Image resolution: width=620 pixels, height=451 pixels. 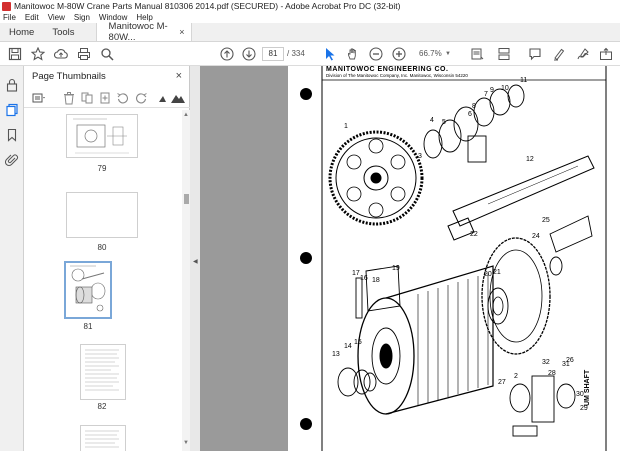 I want to click on scroll-mode-icon, so click(x=504, y=54).